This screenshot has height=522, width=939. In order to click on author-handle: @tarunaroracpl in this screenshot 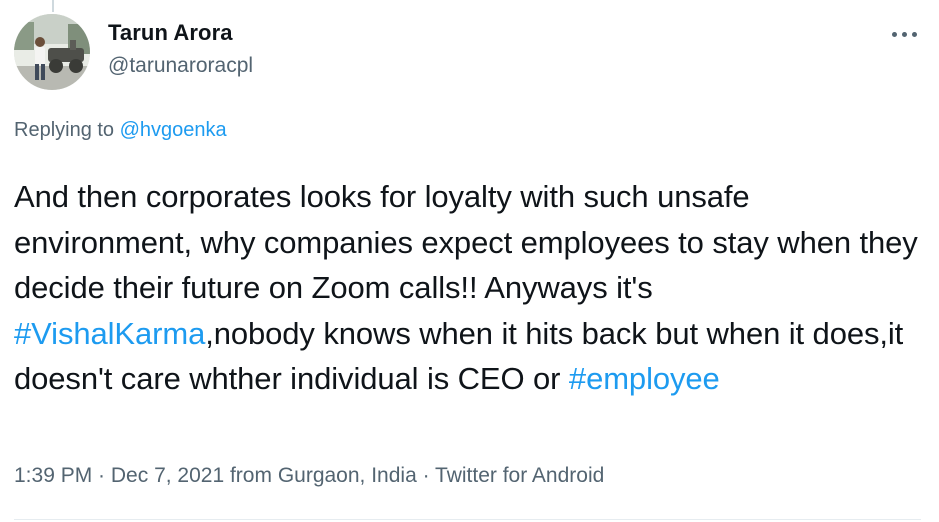, I will do `click(180, 66)`.